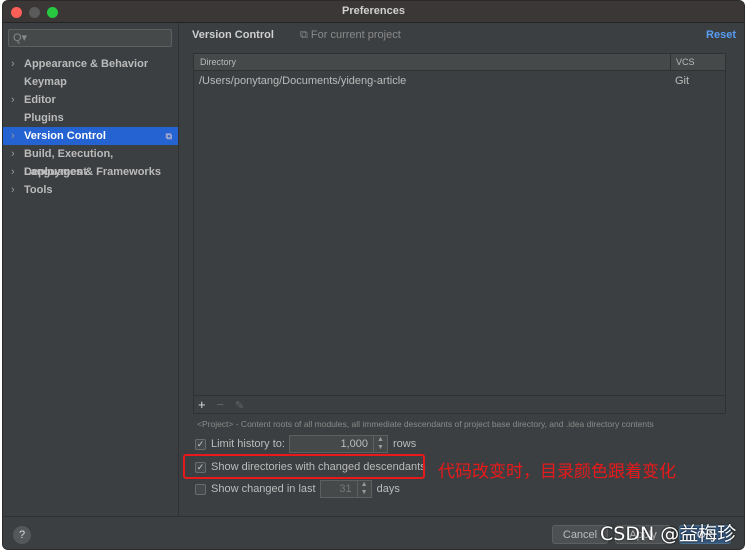 This screenshot has height=553, width=749. What do you see at coordinates (65, 136) in the screenshot?
I see `sidebar-item-label: Version Control` at bounding box center [65, 136].